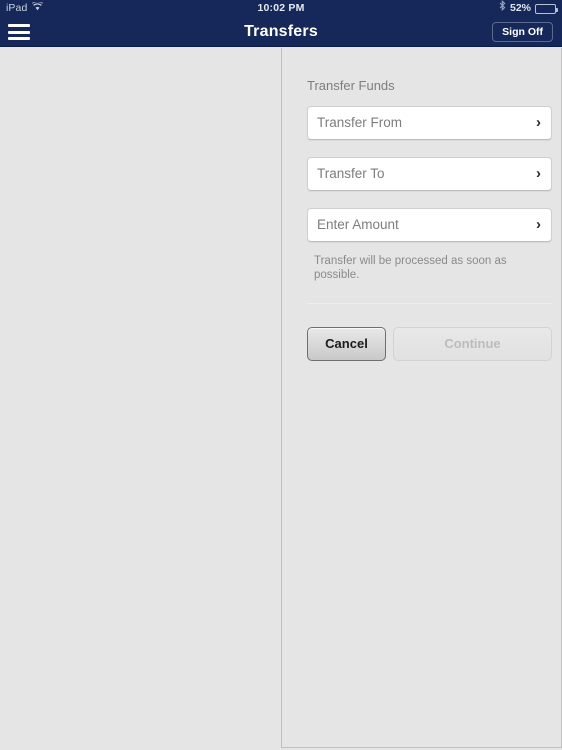  I want to click on battery-icon, so click(546, 8).